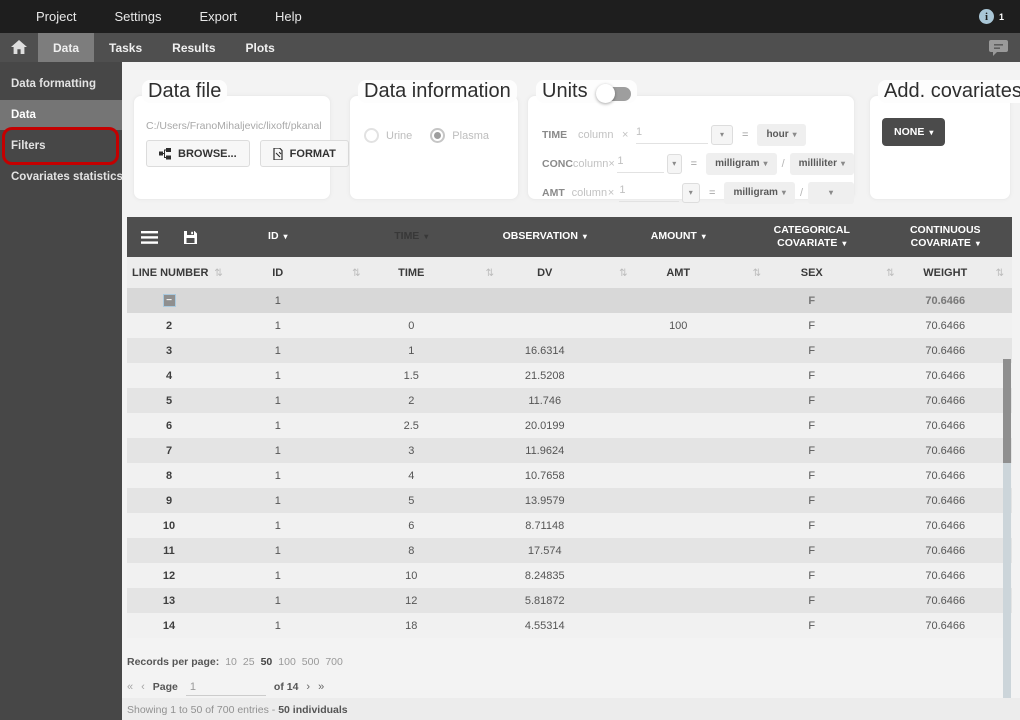 This screenshot has height=720, width=1020. What do you see at coordinates (544, 375) in the screenshot?
I see `cell-dv: 21.5208` at bounding box center [544, 375].